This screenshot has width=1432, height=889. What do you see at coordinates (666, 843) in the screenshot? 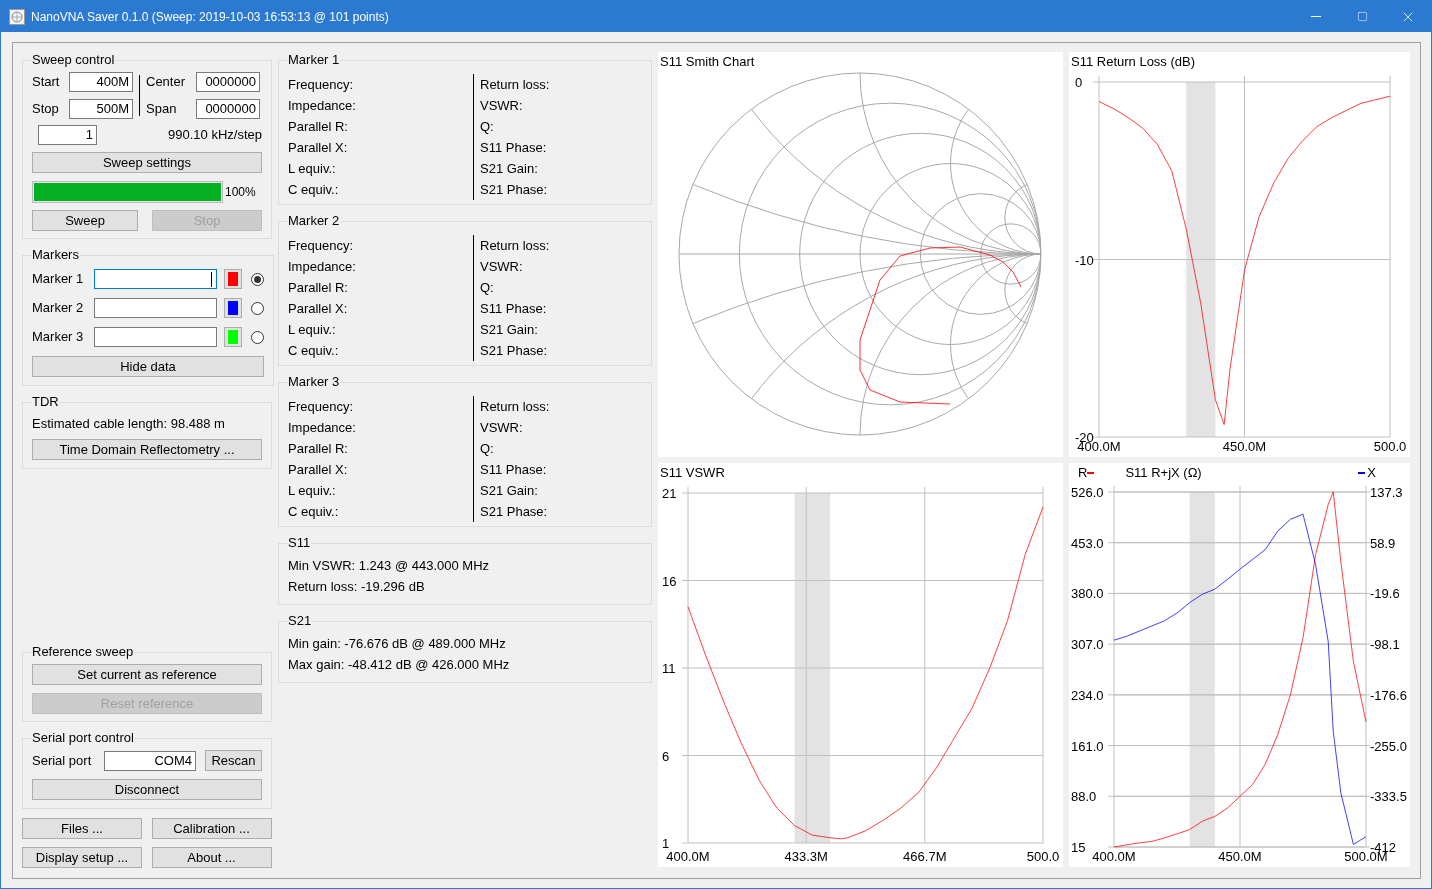
I see `axis-label: 1` at bounding box center [666, 843].